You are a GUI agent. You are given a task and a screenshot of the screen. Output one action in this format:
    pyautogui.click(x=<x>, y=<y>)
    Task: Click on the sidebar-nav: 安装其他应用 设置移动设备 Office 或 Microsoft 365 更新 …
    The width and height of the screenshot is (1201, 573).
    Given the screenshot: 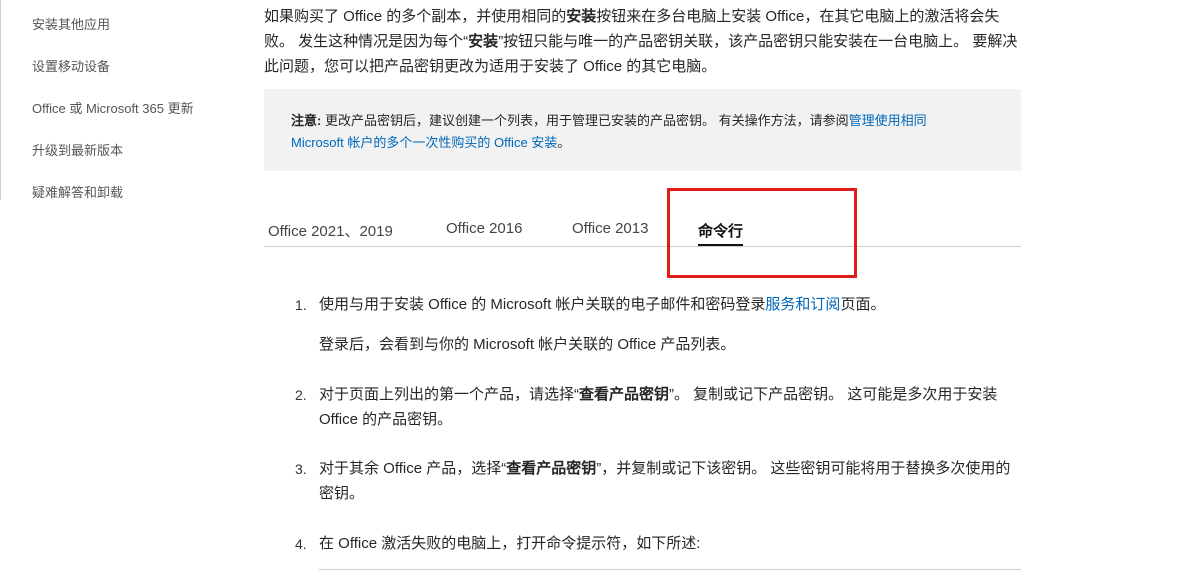 What is the action you would take?
    pyautogui.click(x=110, y=100)
    